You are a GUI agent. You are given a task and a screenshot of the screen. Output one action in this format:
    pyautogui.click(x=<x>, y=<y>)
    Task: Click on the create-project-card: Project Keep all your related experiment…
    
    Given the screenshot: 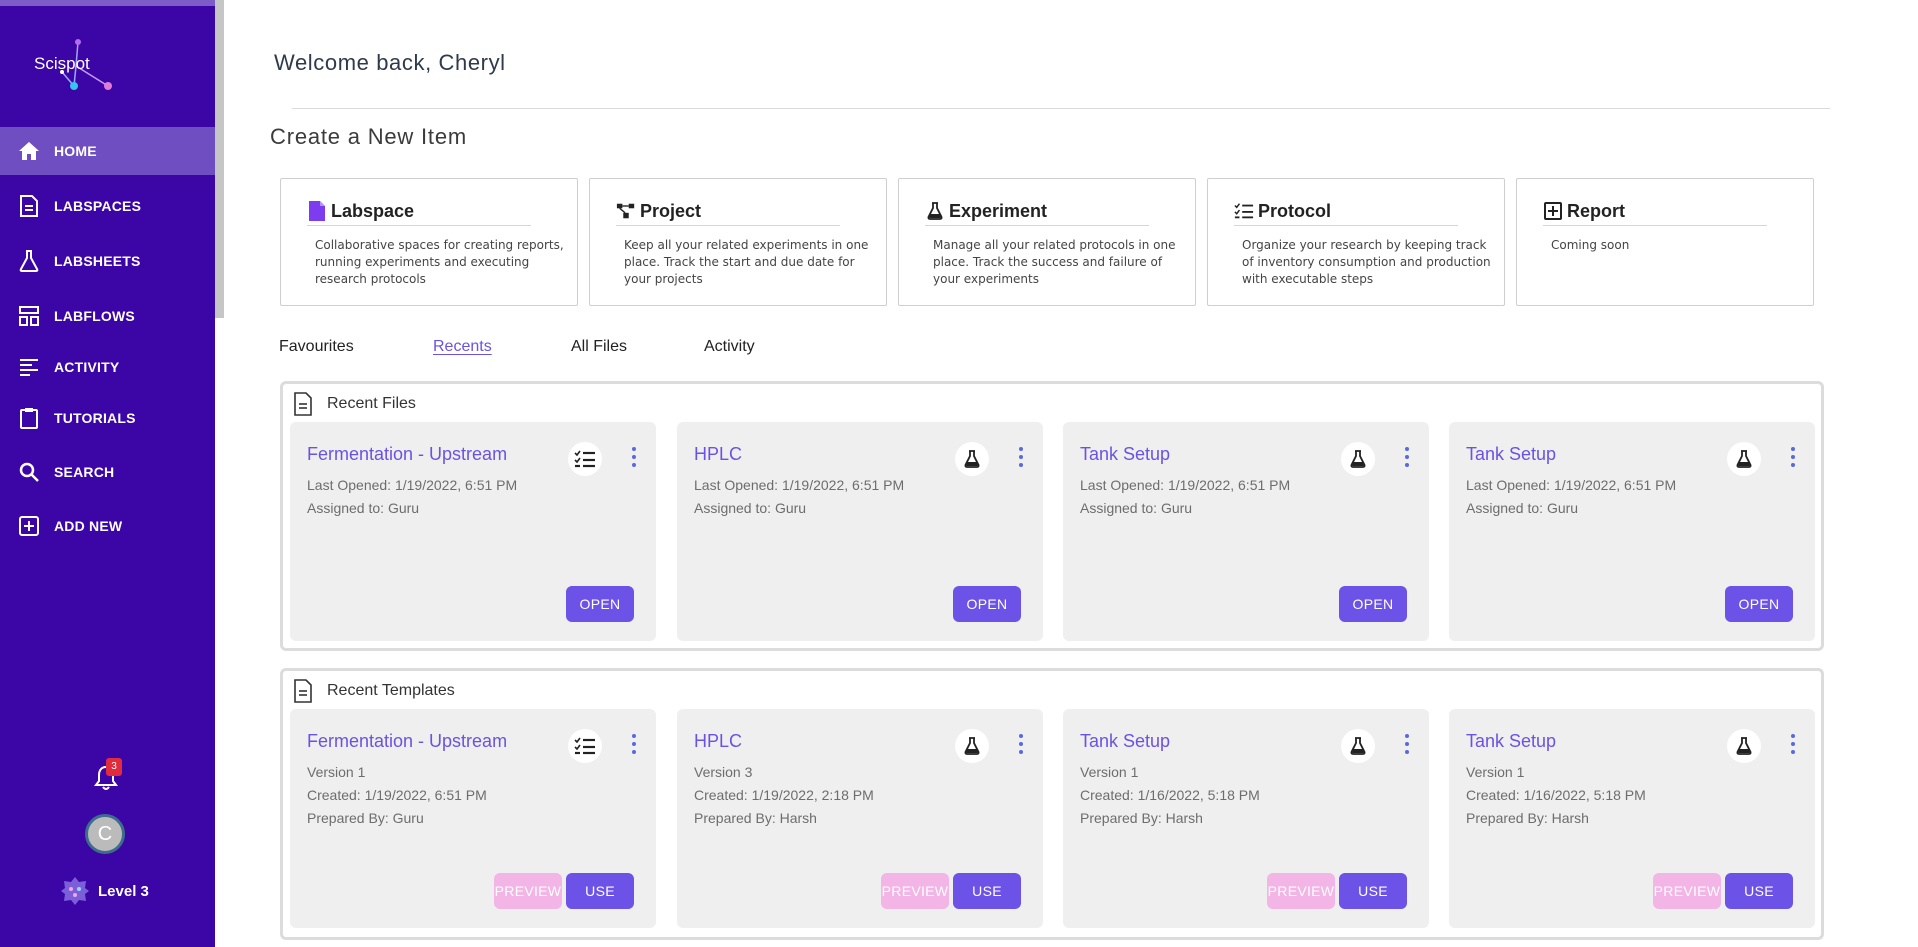 What is the action you would take?
    pyautogui.click(x=738, y=242)
    